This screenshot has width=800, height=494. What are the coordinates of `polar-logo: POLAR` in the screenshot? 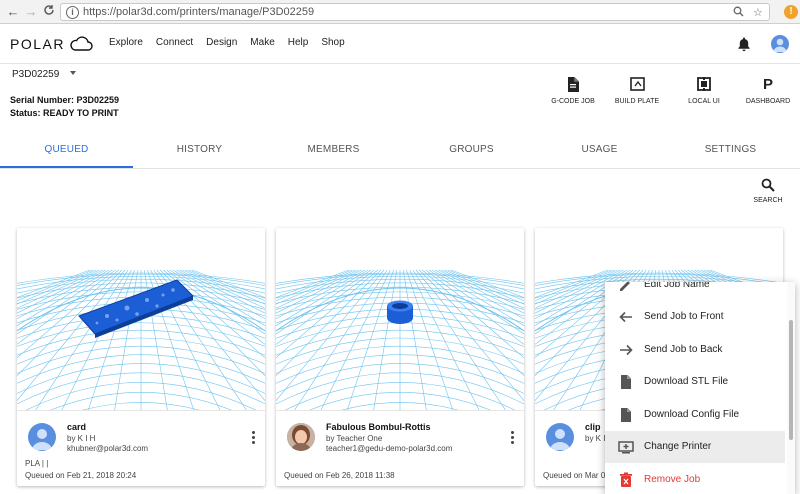 It's located at (51, 44).